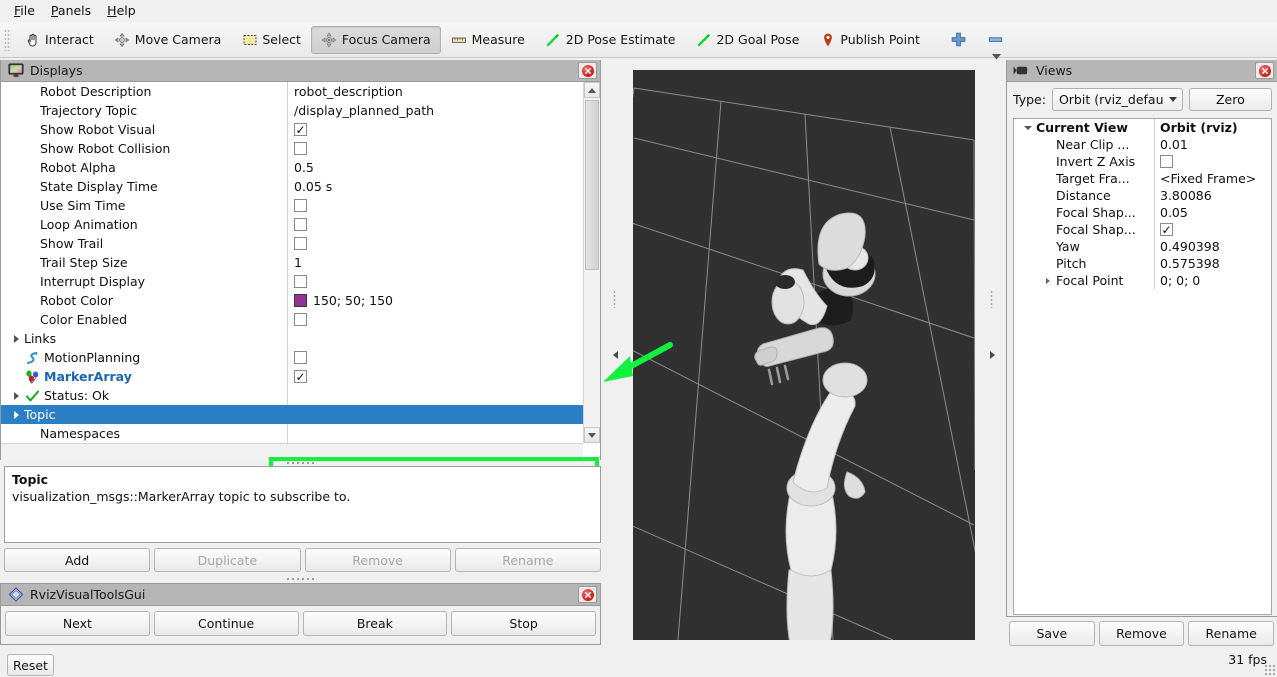 Image resolution: width=1277 pixels, height=677 pixels. Describe the element at coordinates (1231, 633) in the screenshot. I see `rename-view-button: Rename` at that location.